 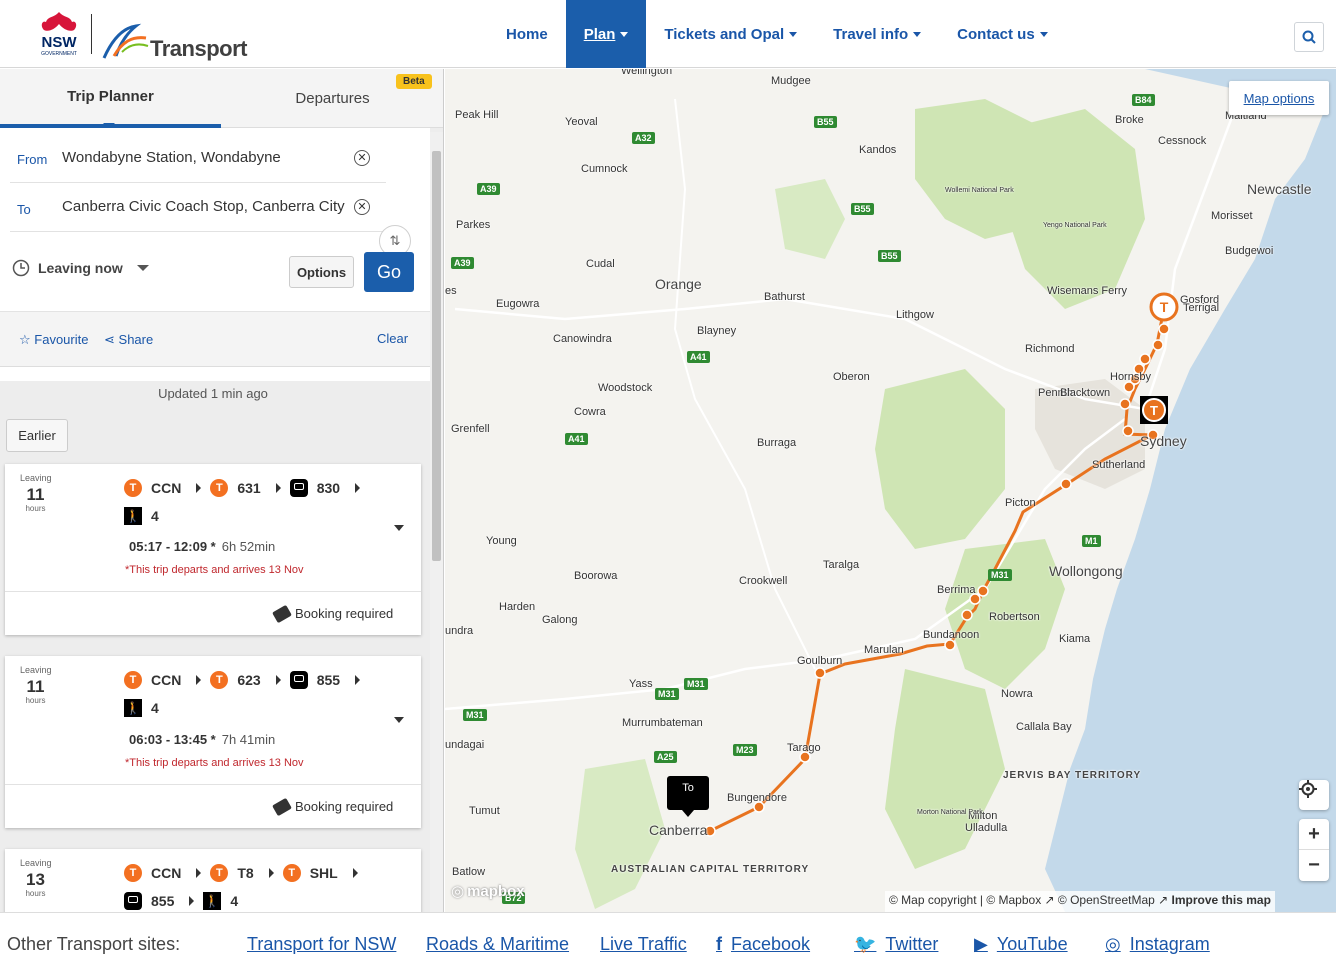 I want to click on footer-link-instagram: ◎ Instagram, so click(x=1157, y=944).